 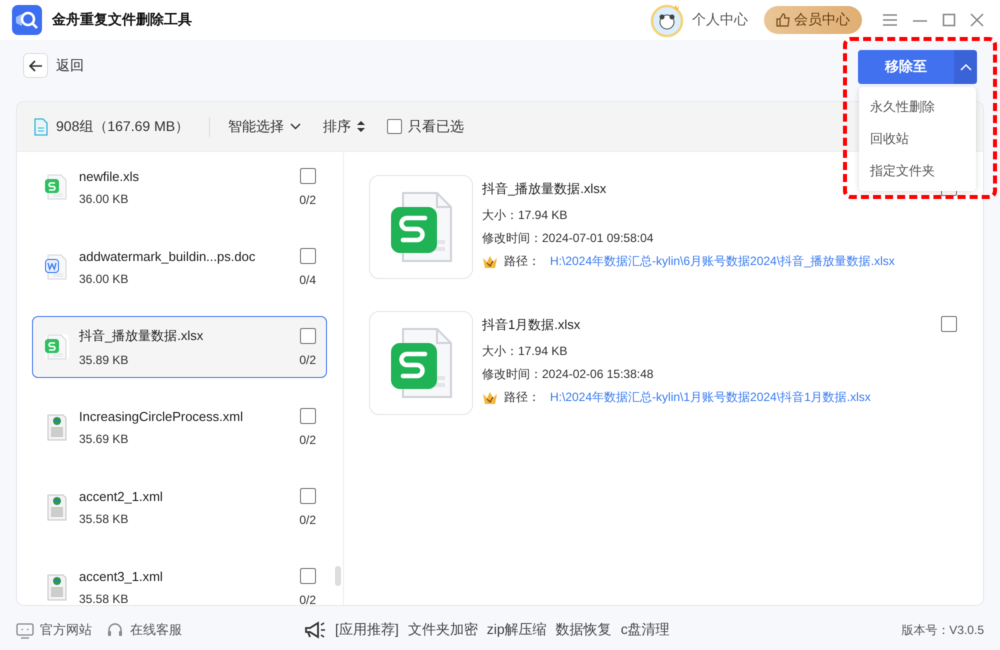 I want to click on only-selected-label: 只看已选, so click(x=436, y=127).